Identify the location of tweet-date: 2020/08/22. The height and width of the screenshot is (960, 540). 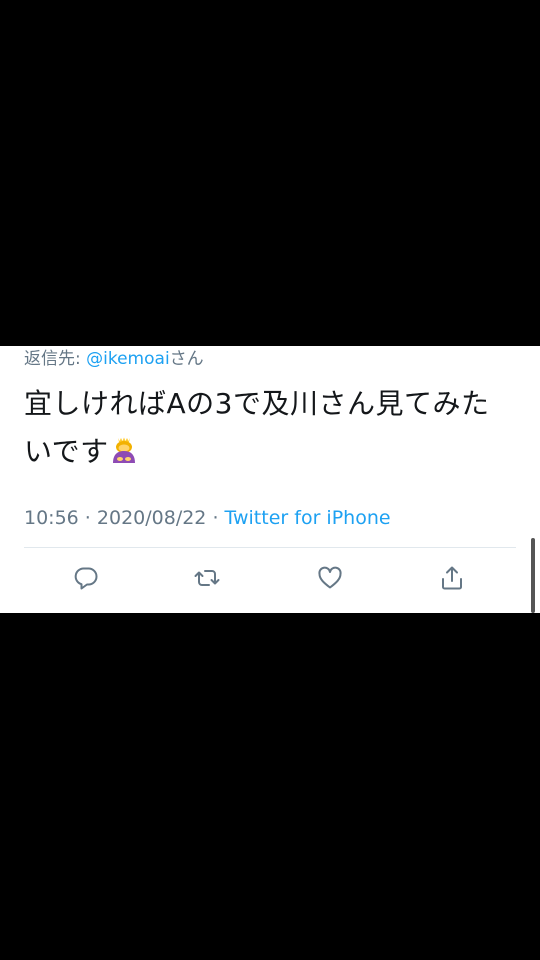
(151, 518).